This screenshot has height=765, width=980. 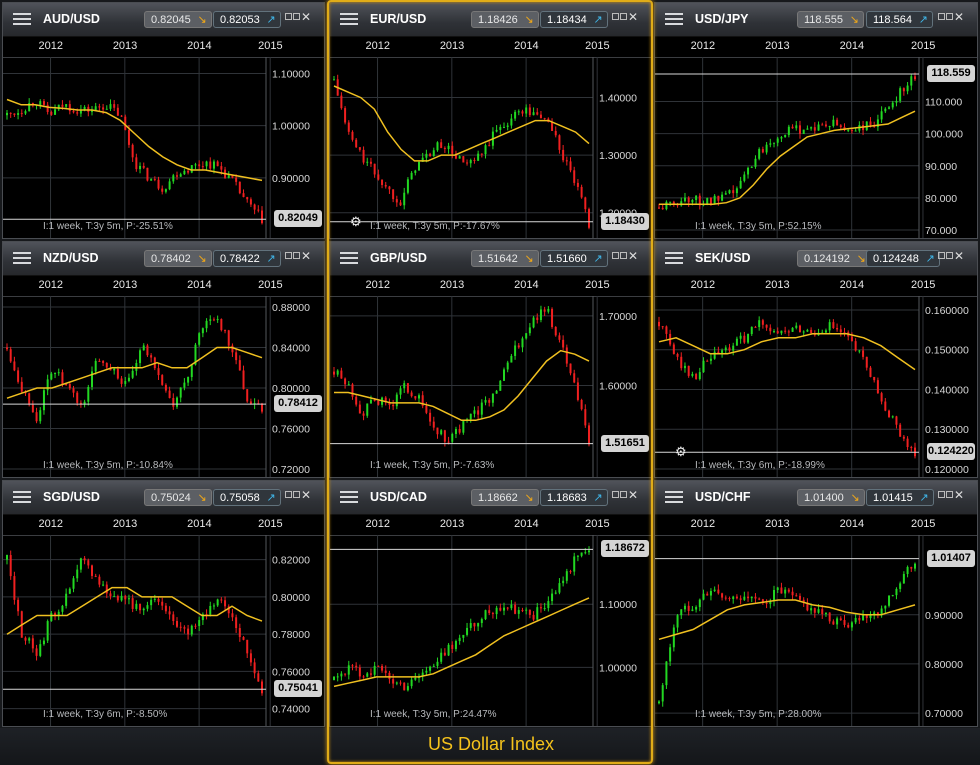 I want to click on ask-price: 1.01415 ↗, so click(x=900, y=497).